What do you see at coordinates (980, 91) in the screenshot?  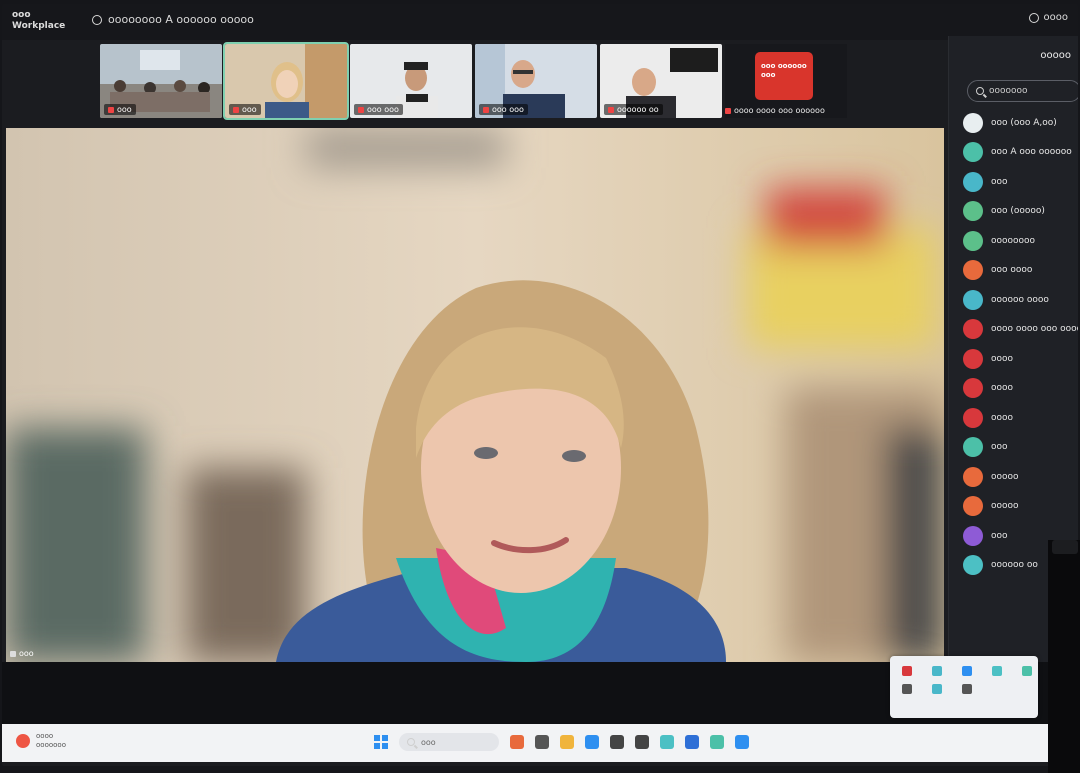 I see `search-icon` at bounding box center [980, 91].